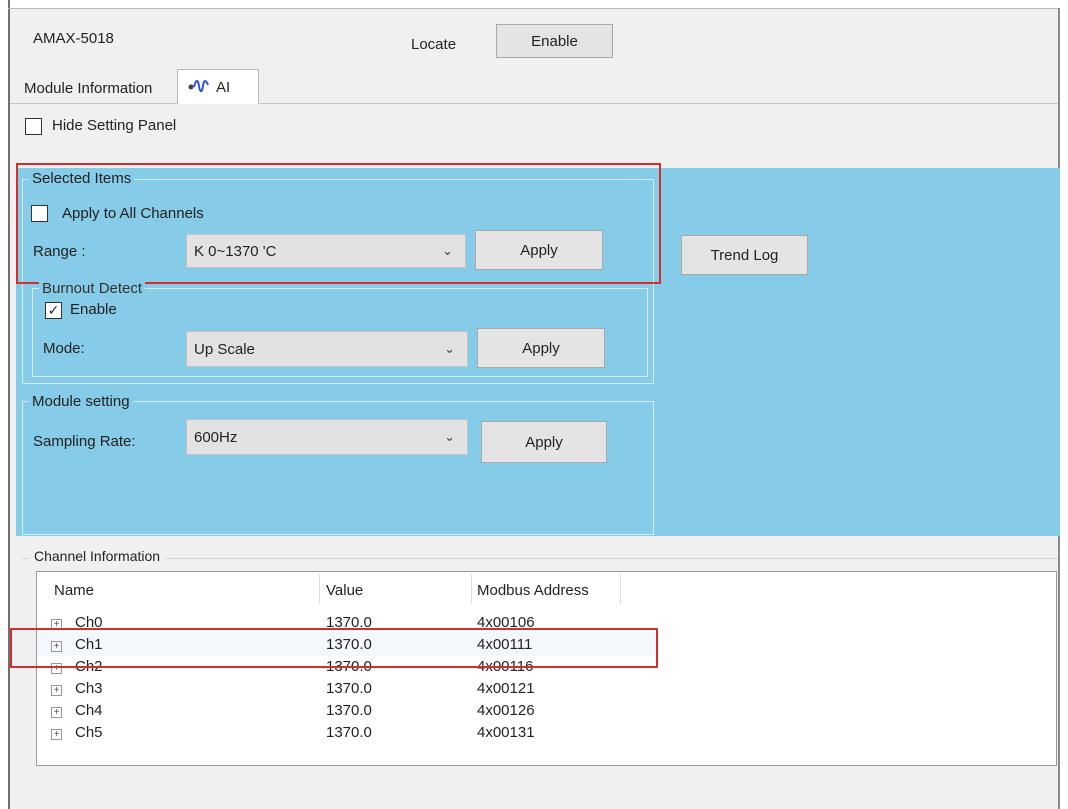 Image resolution: width=1068 pixels, height=809 pixels. Describe the element at coordinates (216, 437) in the screenshot. I see `sampling-rate-value: 600Hz` at that location.